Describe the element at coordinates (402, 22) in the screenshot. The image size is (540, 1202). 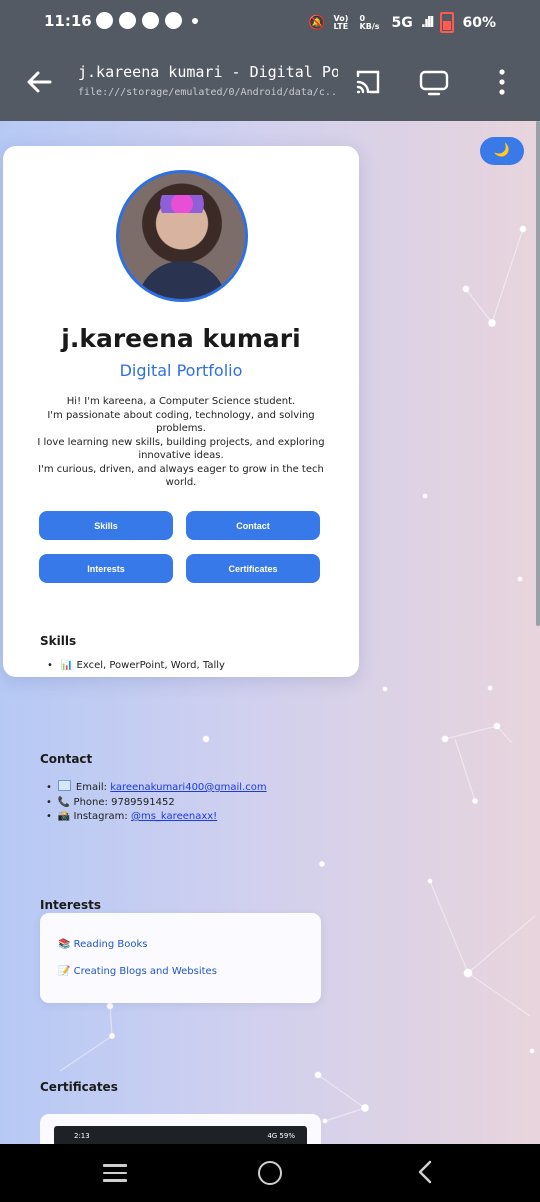
I see `network-type: 5G` at that location.